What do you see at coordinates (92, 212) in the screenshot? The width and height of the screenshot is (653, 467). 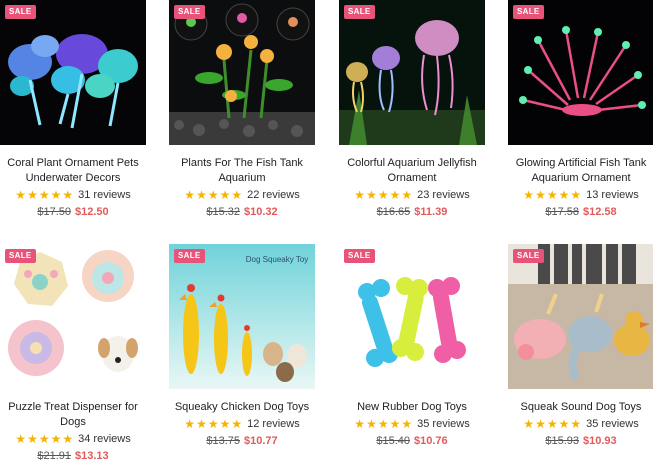 I see `sale-price: $12.50` at bounding box center [92, 212].